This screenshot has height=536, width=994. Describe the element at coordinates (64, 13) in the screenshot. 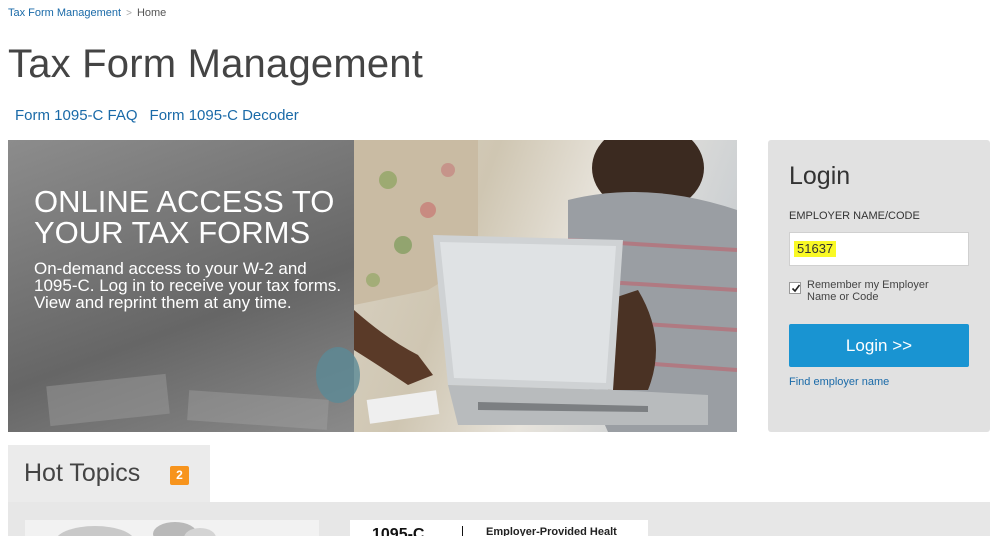

I see `breadcrumb-root-link: Tax Form Management` at that location.